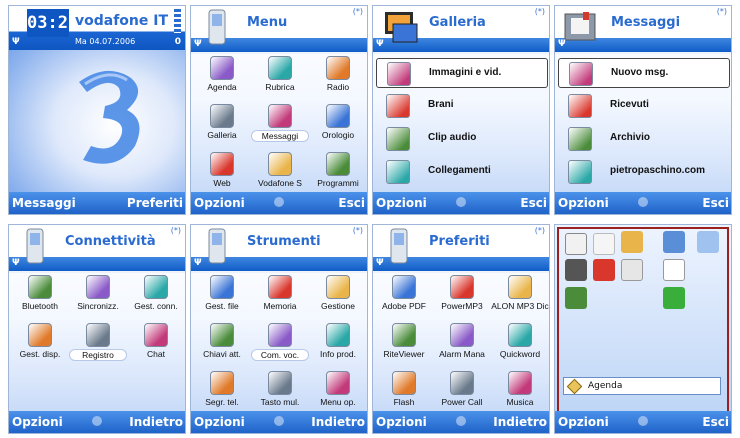 Image resolution: width=740 pixels, height=438 pixels. I want to click on screen-title: Connettività, so click(110, 241).